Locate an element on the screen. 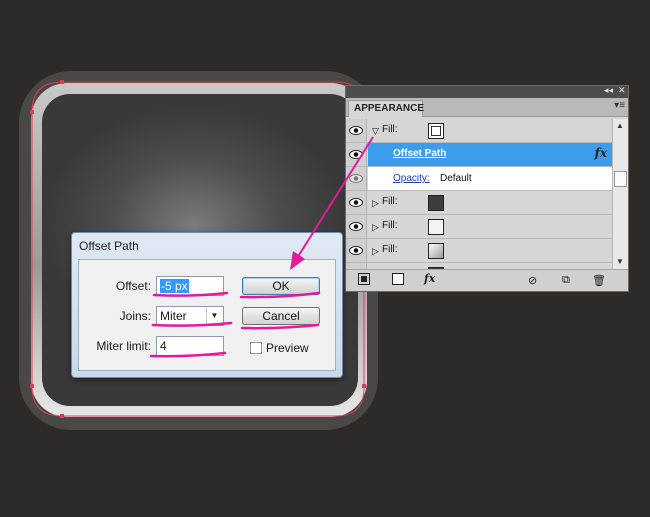 The height and width of the screenshot is (517, 650). annotation-arrow-line is located at coordinates (333, 200).